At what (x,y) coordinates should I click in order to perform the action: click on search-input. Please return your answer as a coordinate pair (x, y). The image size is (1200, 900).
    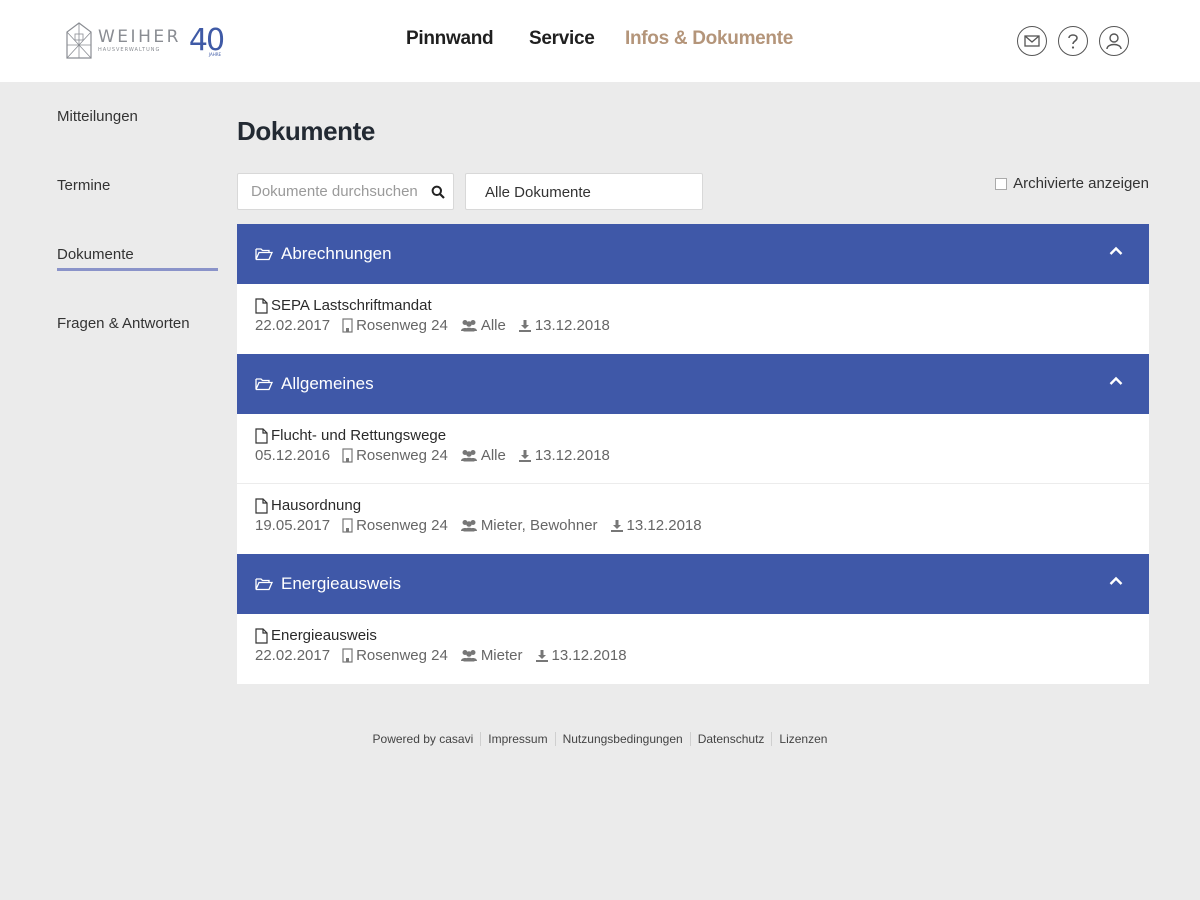
    Looking at the image, I should click on (328, 191).